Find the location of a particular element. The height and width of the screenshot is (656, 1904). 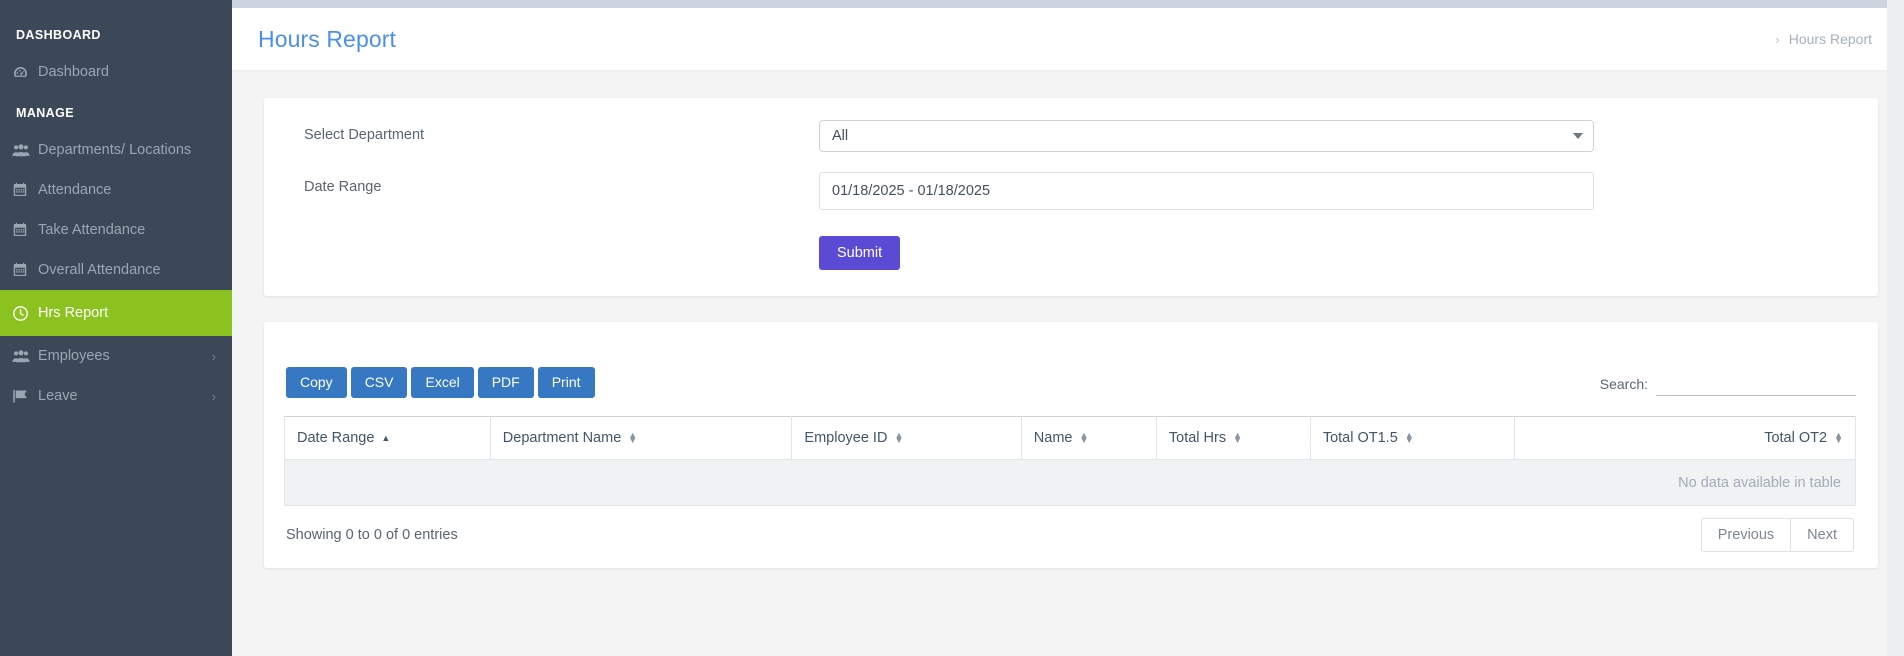

breadcrumb: › Hours Report is located at coordinates (1823, 39).